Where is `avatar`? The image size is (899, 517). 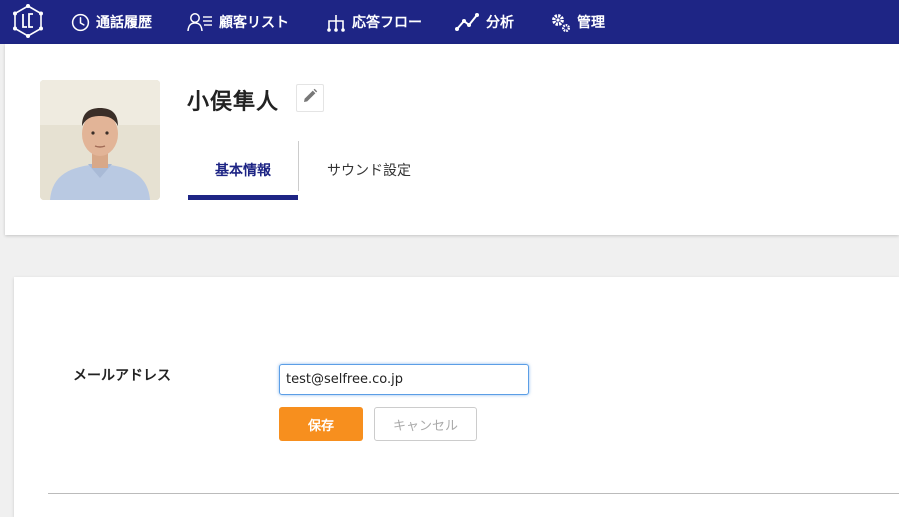 avatar is located at coordinates (100, 140).